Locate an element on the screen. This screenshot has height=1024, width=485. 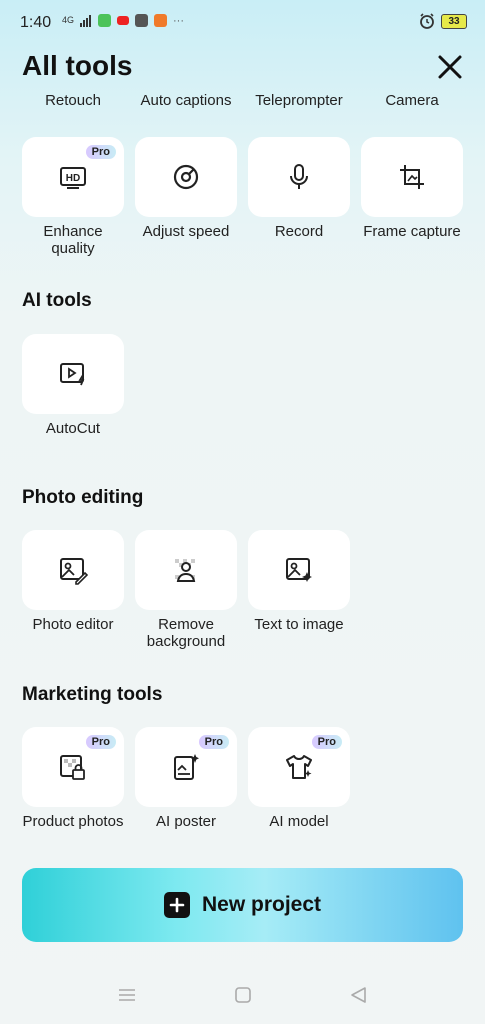
svg-text: HD is located at coordinates (73, 178).